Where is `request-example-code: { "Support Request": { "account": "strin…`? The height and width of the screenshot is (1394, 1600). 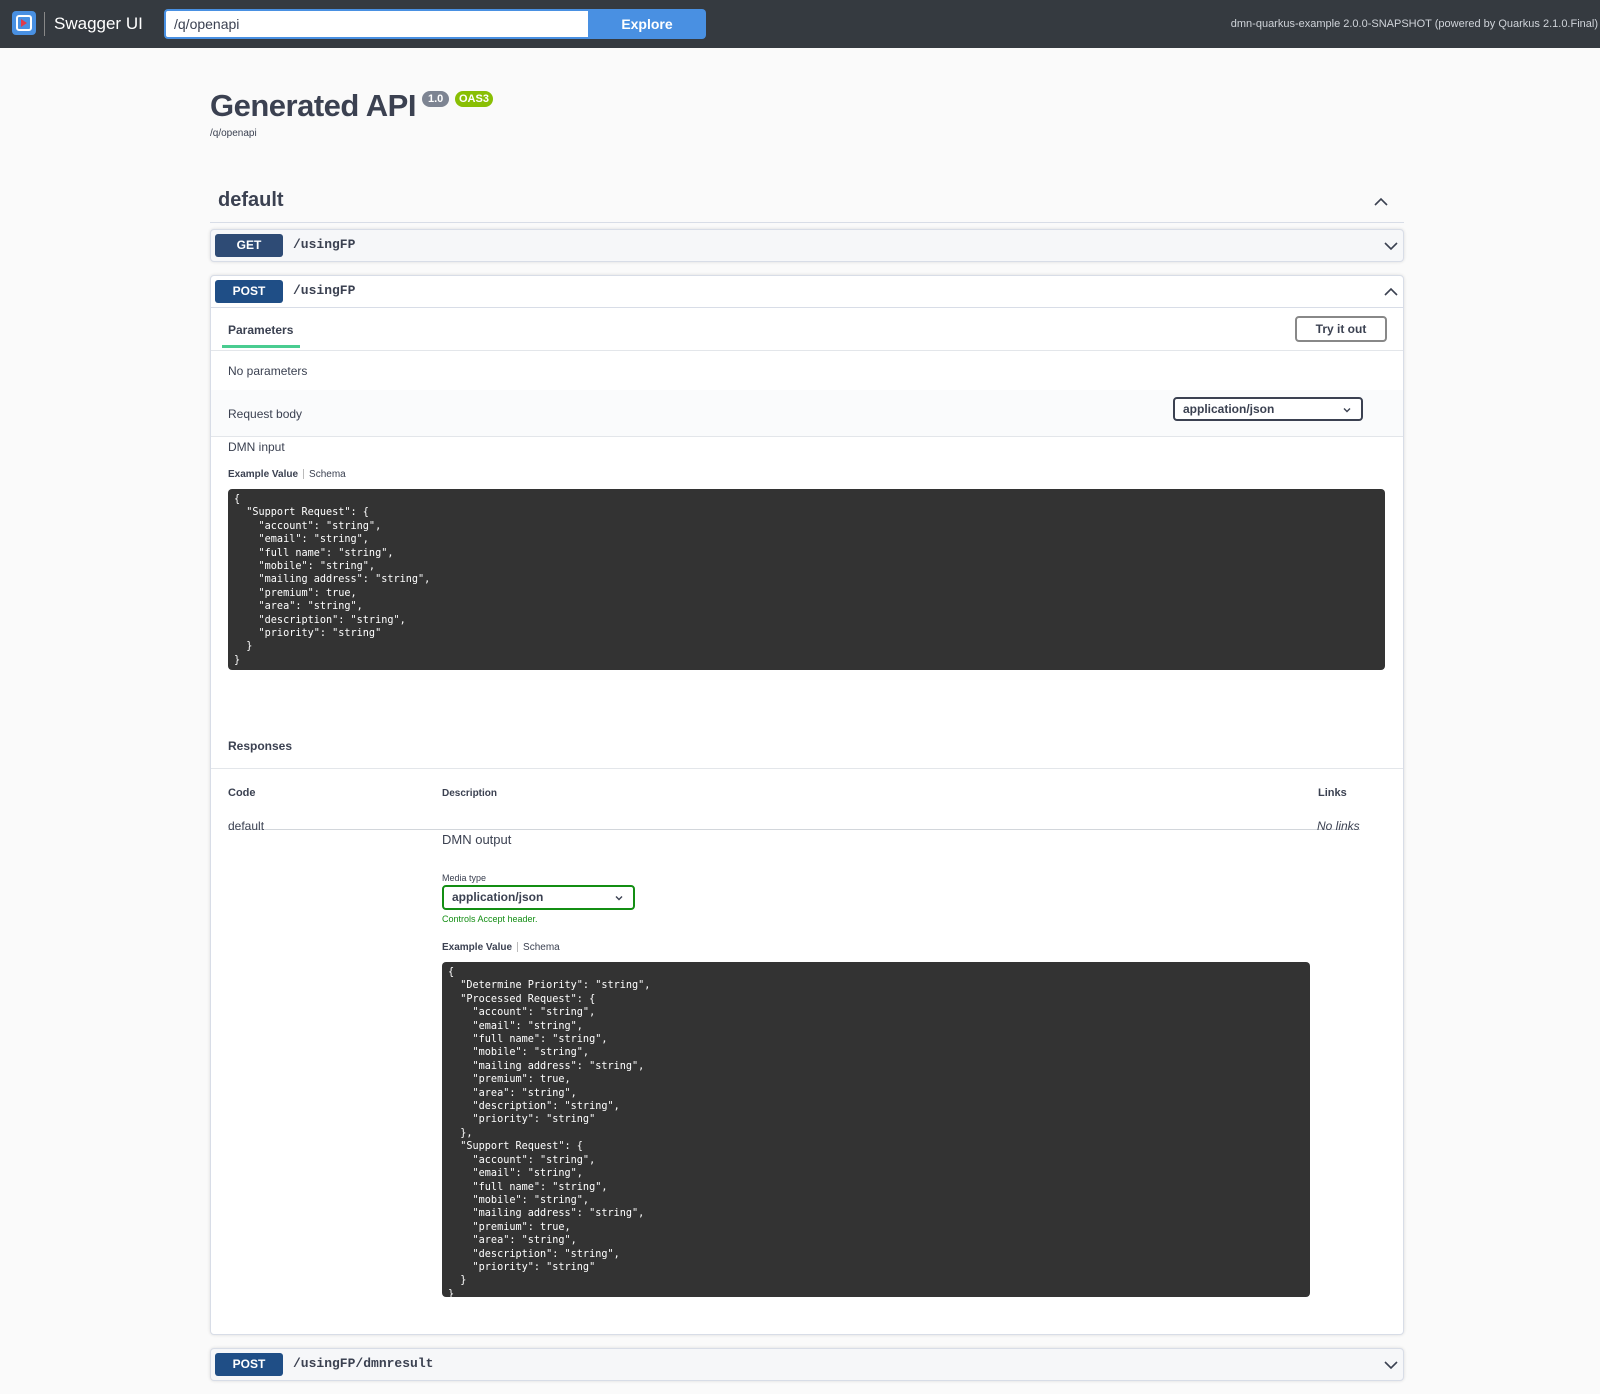 request-example-code: { "Support Request": { "account": "strin… is located at coordinates (806, 579).